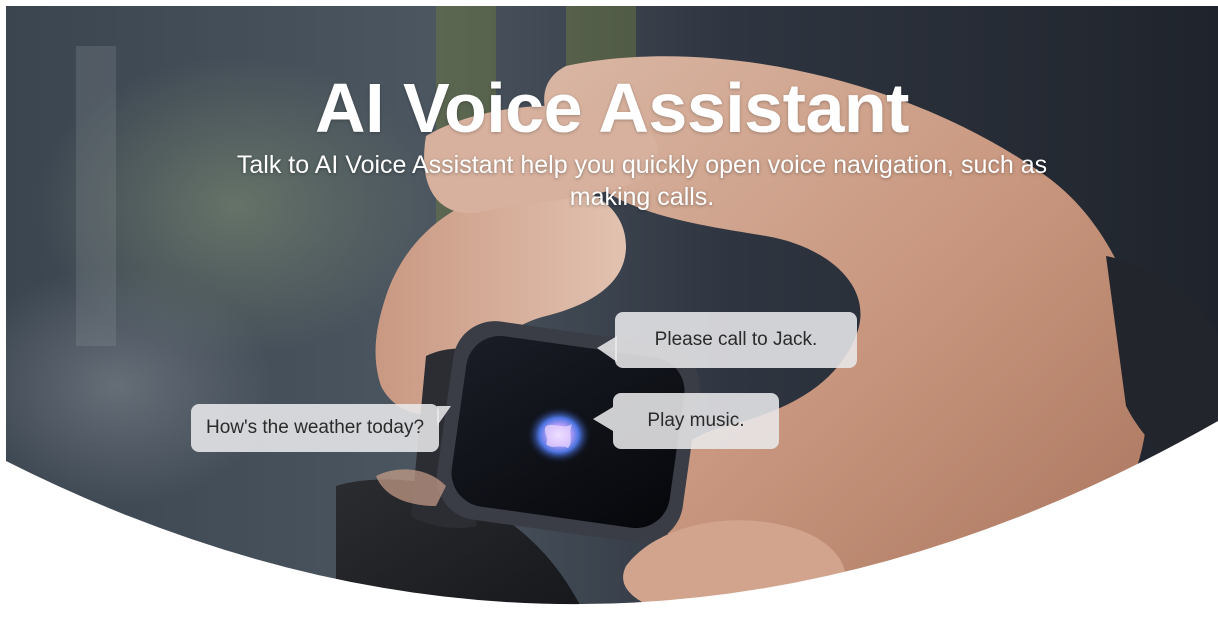  I want to click on speech-bubble-weather: How's the weather today?, so click(321, 428).